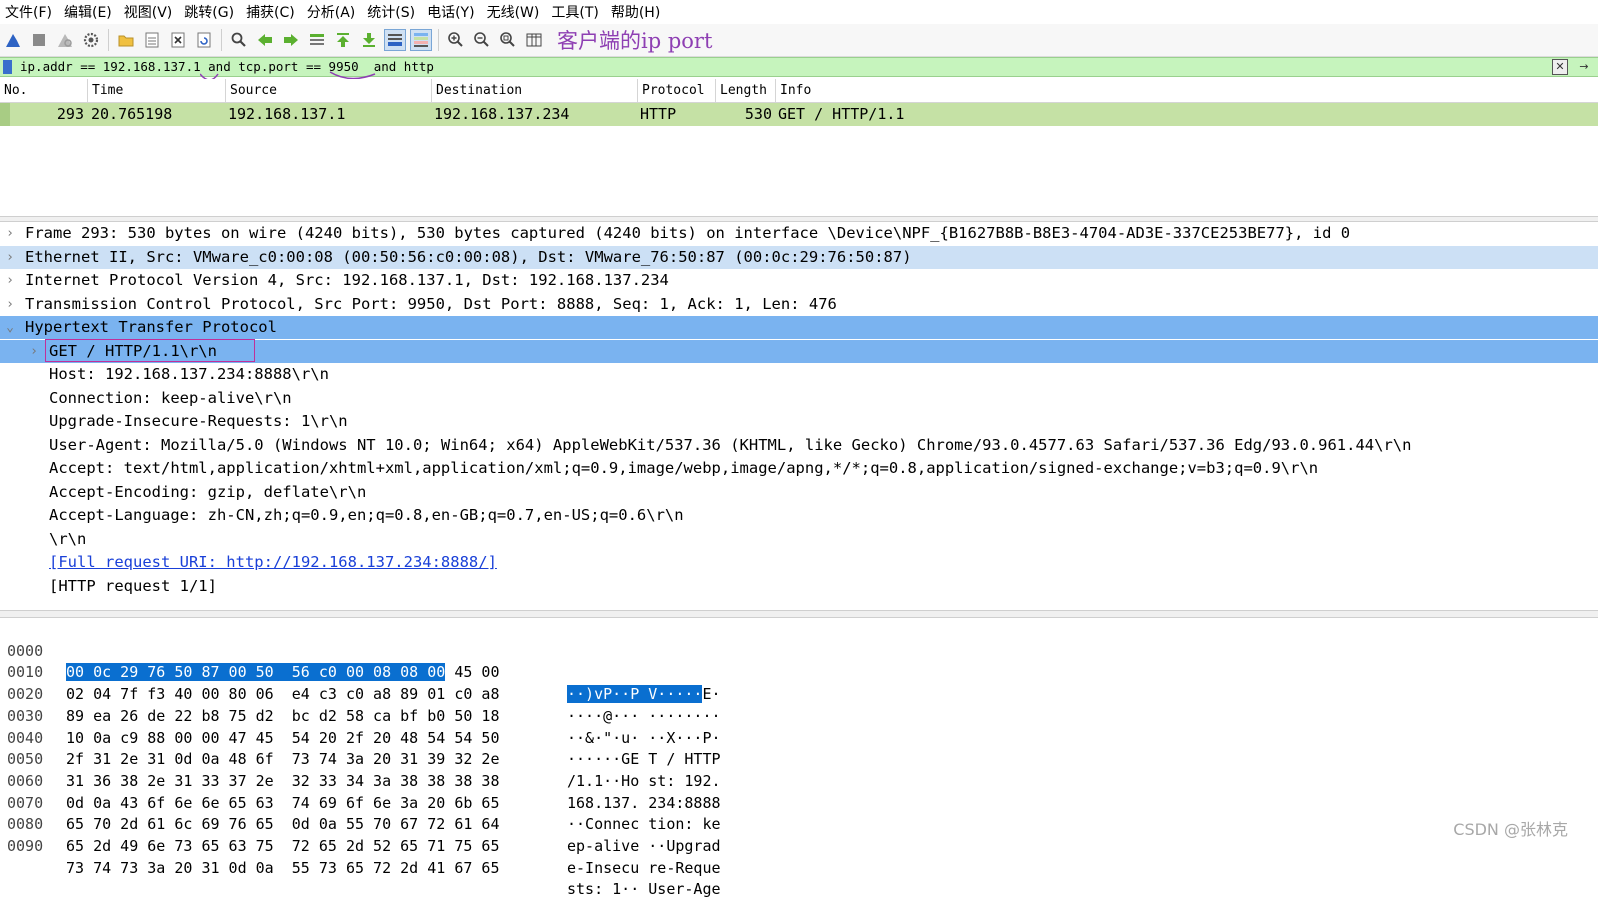 The image size is (1598, 923). What do you see at coordinates (472, 672) in the screenshot?
I see `hex-bytes-rest: 45 00` at bounding box center [472, 672].